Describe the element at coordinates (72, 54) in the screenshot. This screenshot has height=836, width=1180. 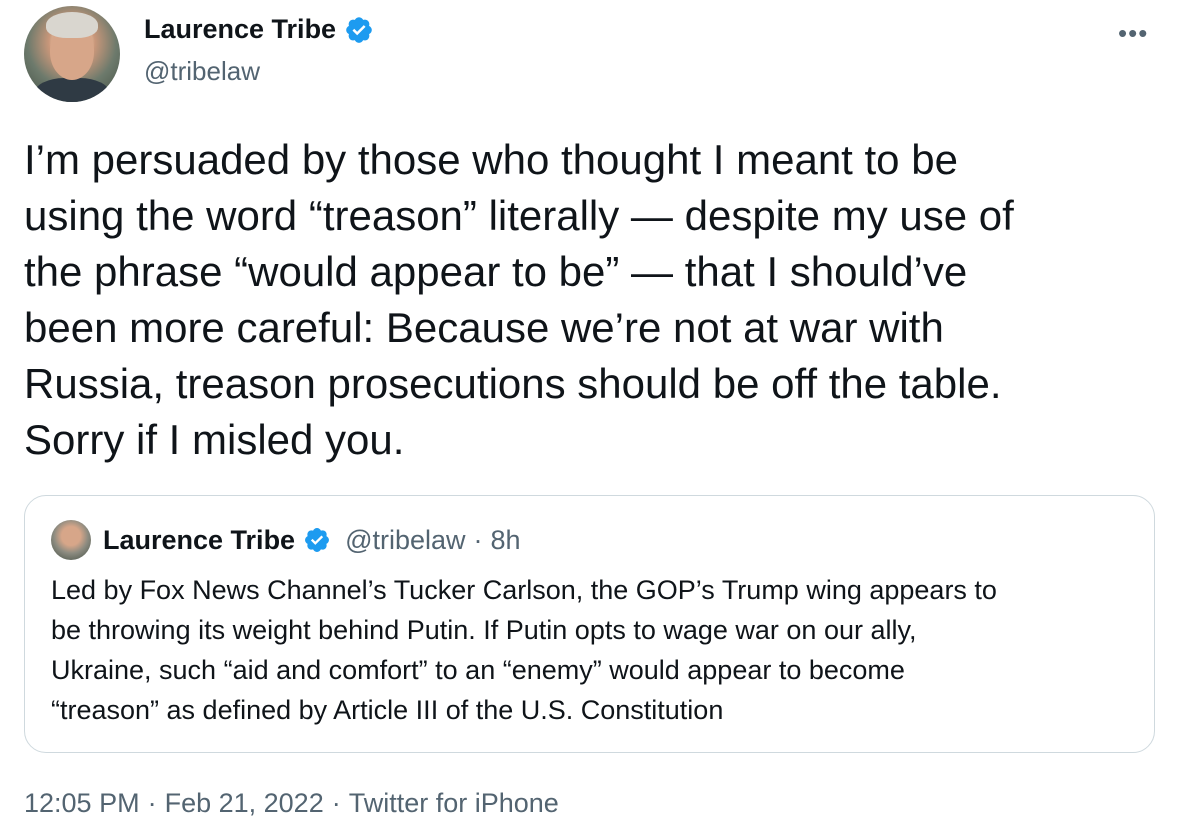
I see `author-avatar` at that location.